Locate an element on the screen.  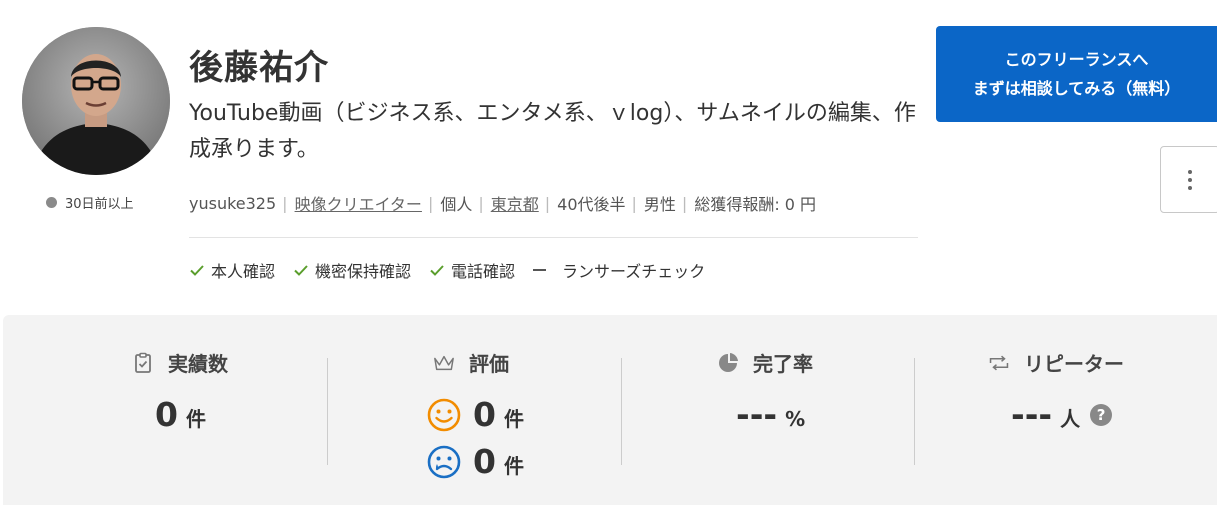
help-icon: ? is located at coordinates (1101, 414).